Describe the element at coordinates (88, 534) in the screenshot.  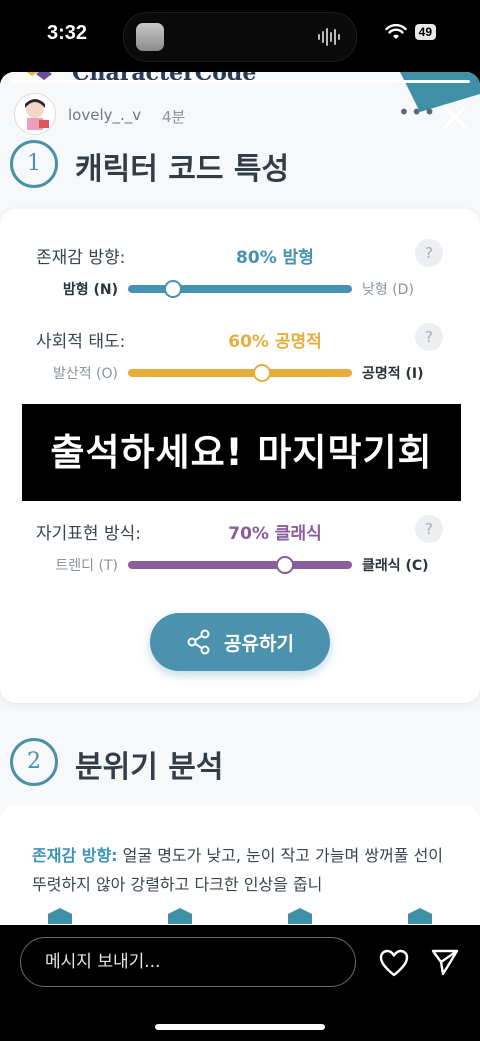
I see `trait-label: 자기표현 방식:` at that location.